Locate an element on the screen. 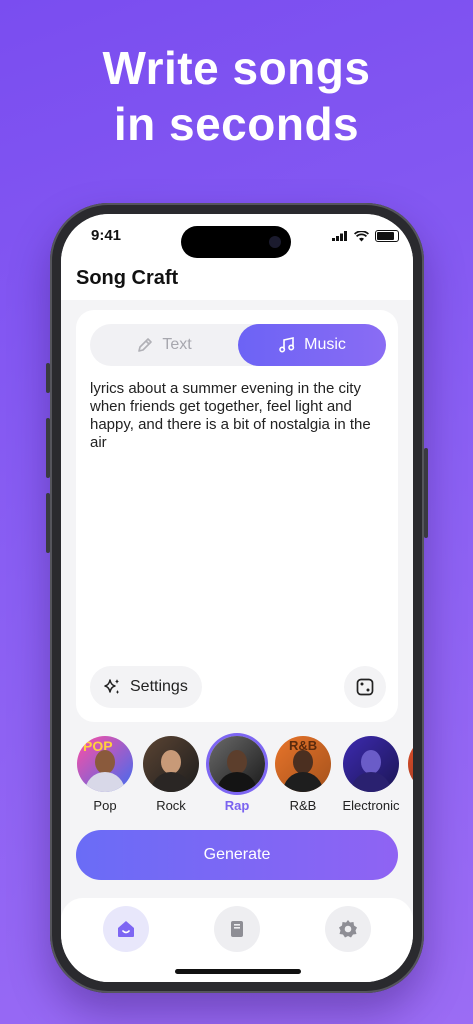 The width and height of the screenshot is (473, 1024). wifi-icon is located at coordinates (361, 235).